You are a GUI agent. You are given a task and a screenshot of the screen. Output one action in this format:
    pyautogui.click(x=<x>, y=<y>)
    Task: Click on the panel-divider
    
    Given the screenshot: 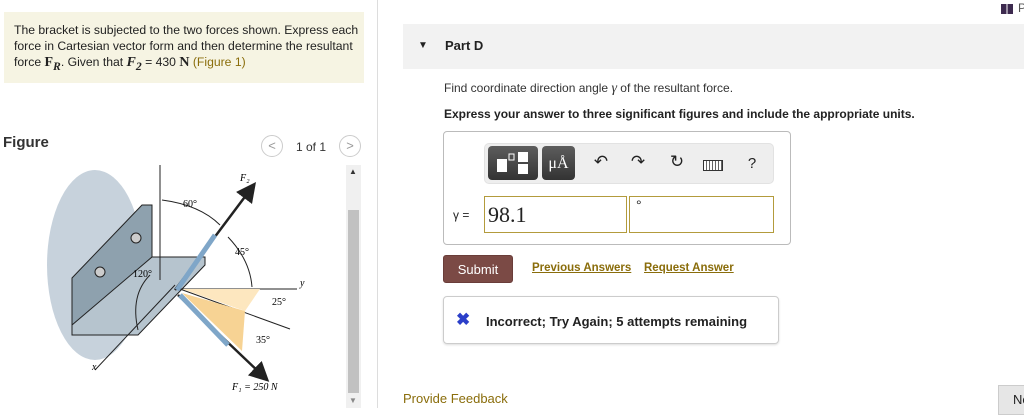 What is the action you would take?
    pyautogui.click(x=377, y=204)
    